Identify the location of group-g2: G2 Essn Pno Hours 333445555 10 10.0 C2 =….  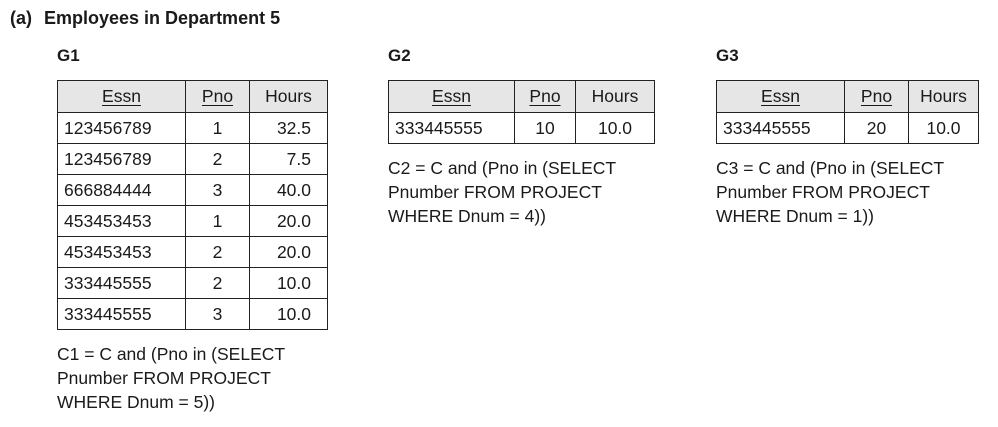
(521, 137).